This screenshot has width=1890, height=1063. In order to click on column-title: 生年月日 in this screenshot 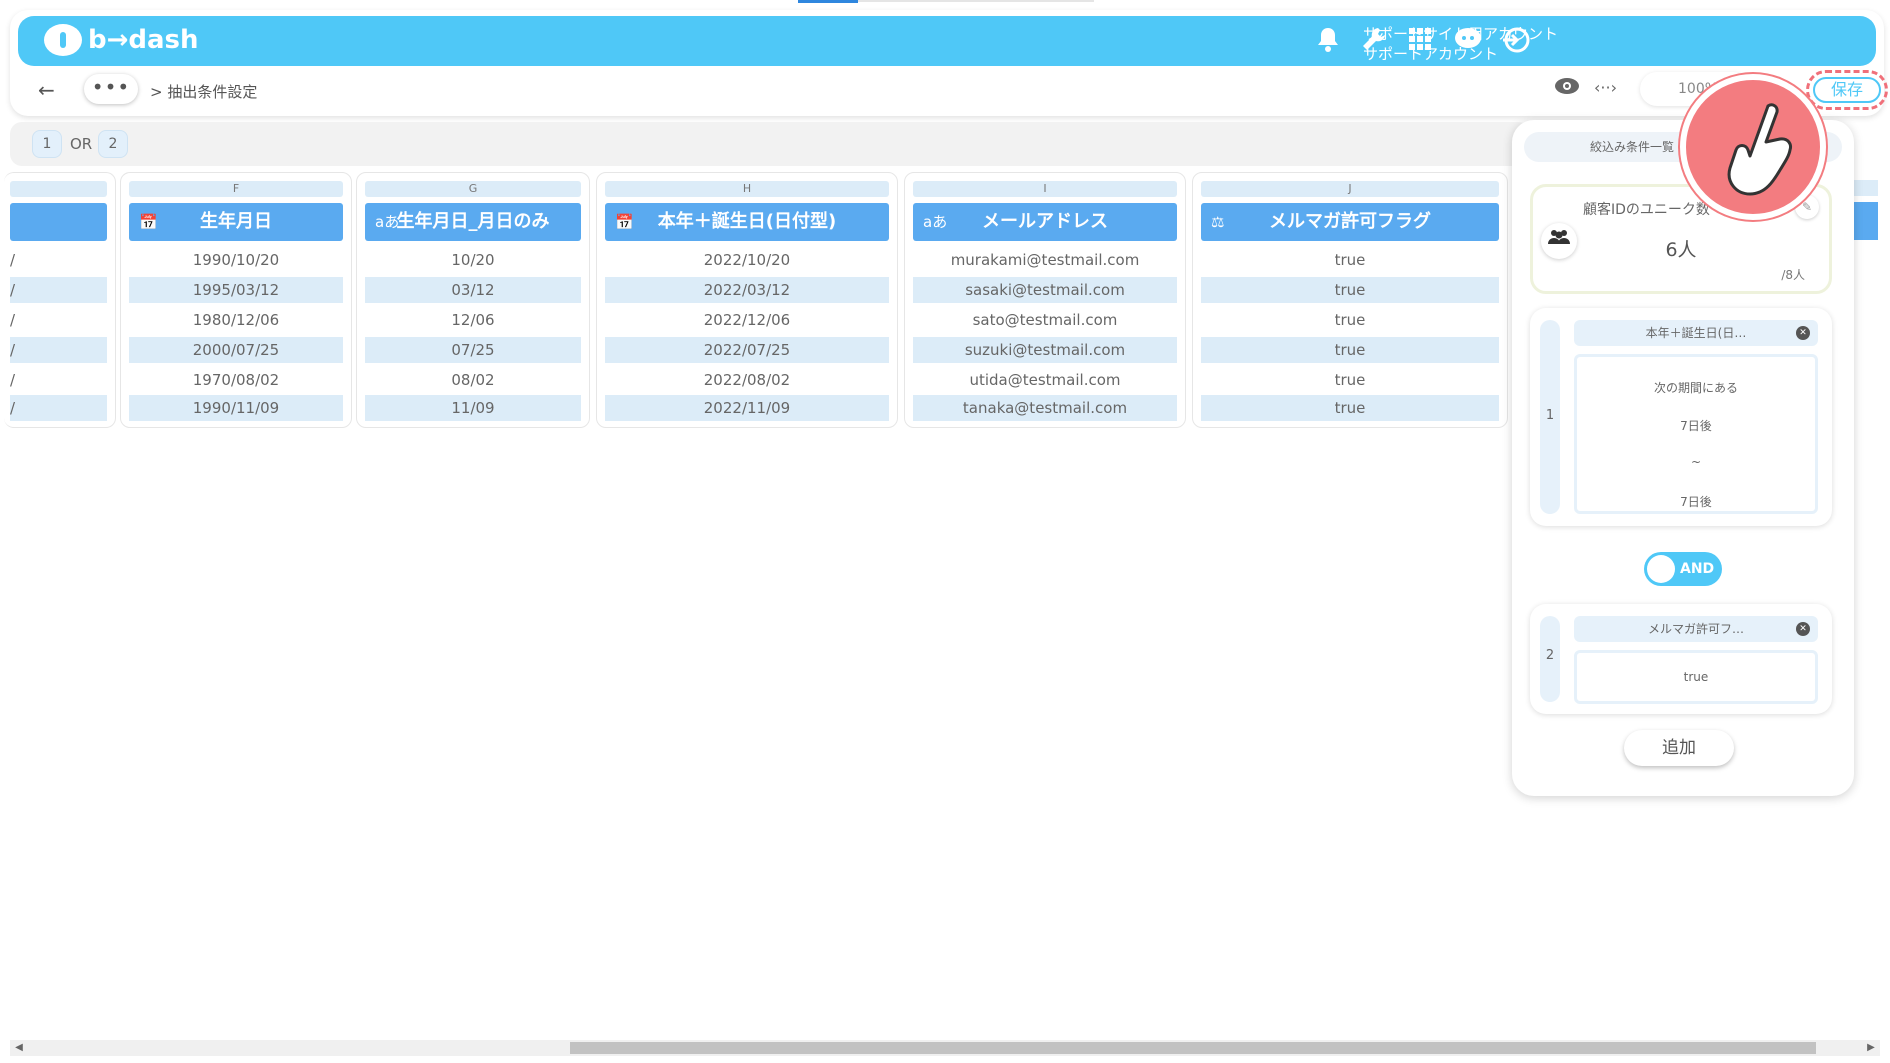, I will do `click(236, 221)`.